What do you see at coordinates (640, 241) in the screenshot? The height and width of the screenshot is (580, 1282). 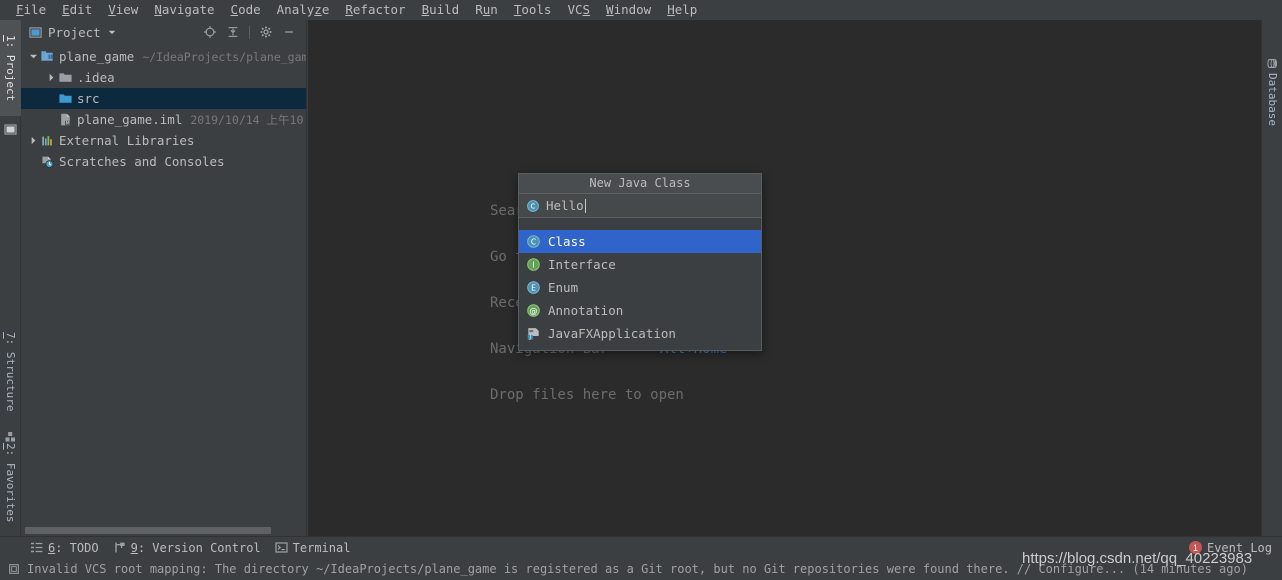 I see `class-kind-item-class: C Class` at bounding box center [640, 241].